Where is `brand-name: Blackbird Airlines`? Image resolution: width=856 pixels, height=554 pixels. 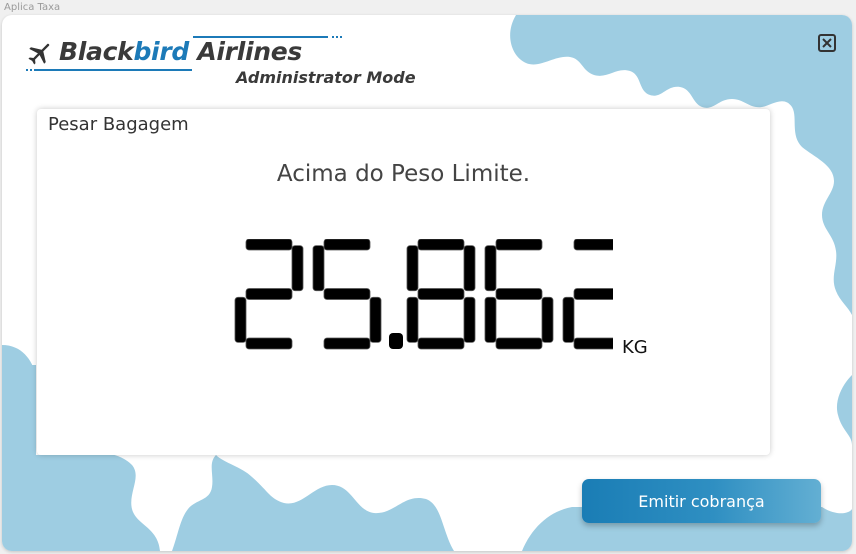
brand-name: Blackbird Airlines is located at coordinates (180, 51).